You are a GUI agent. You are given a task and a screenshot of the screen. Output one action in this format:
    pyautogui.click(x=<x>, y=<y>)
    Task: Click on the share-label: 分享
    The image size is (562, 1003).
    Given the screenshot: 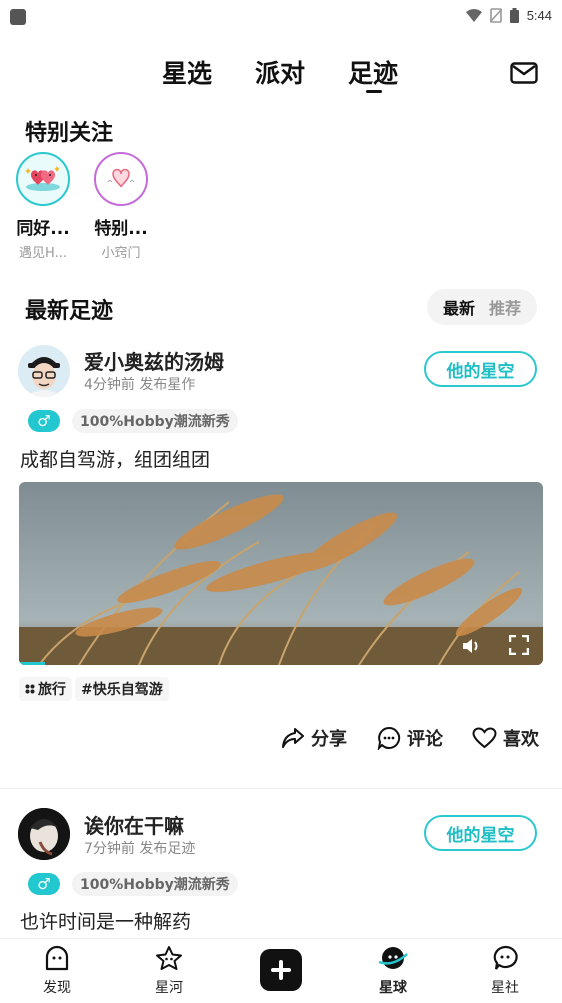 What is the action you would take?
    pyautogui.click(x=329, y=739)
    